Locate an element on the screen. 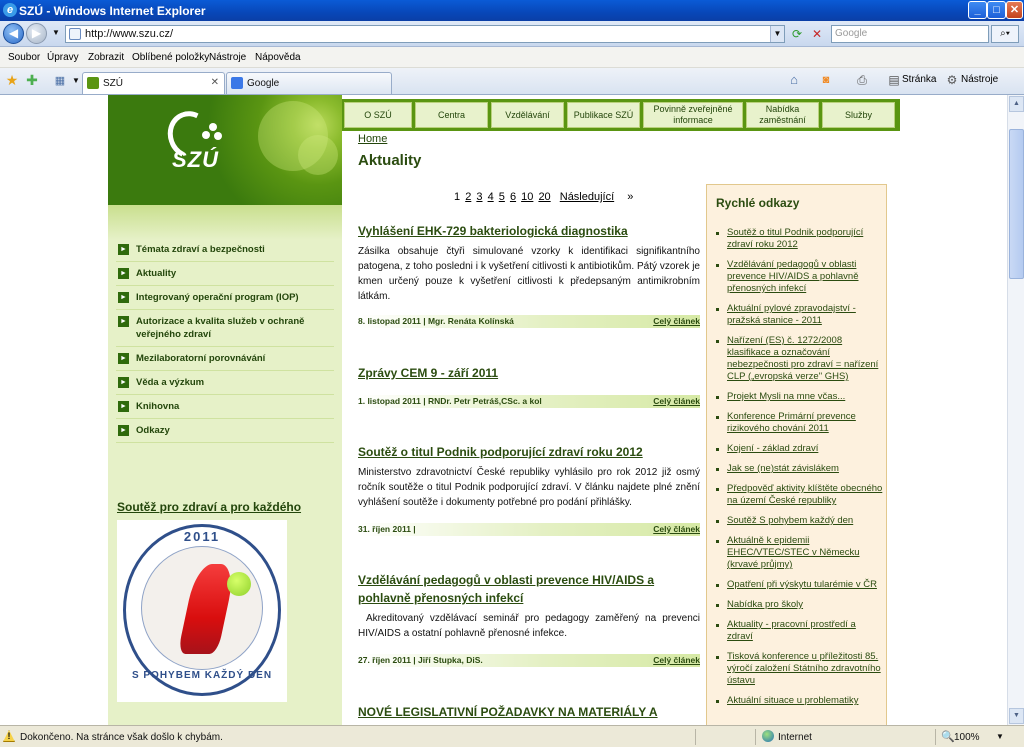 The image size is (1024, 747). pager-last: » is located at coordinates (630, 197).